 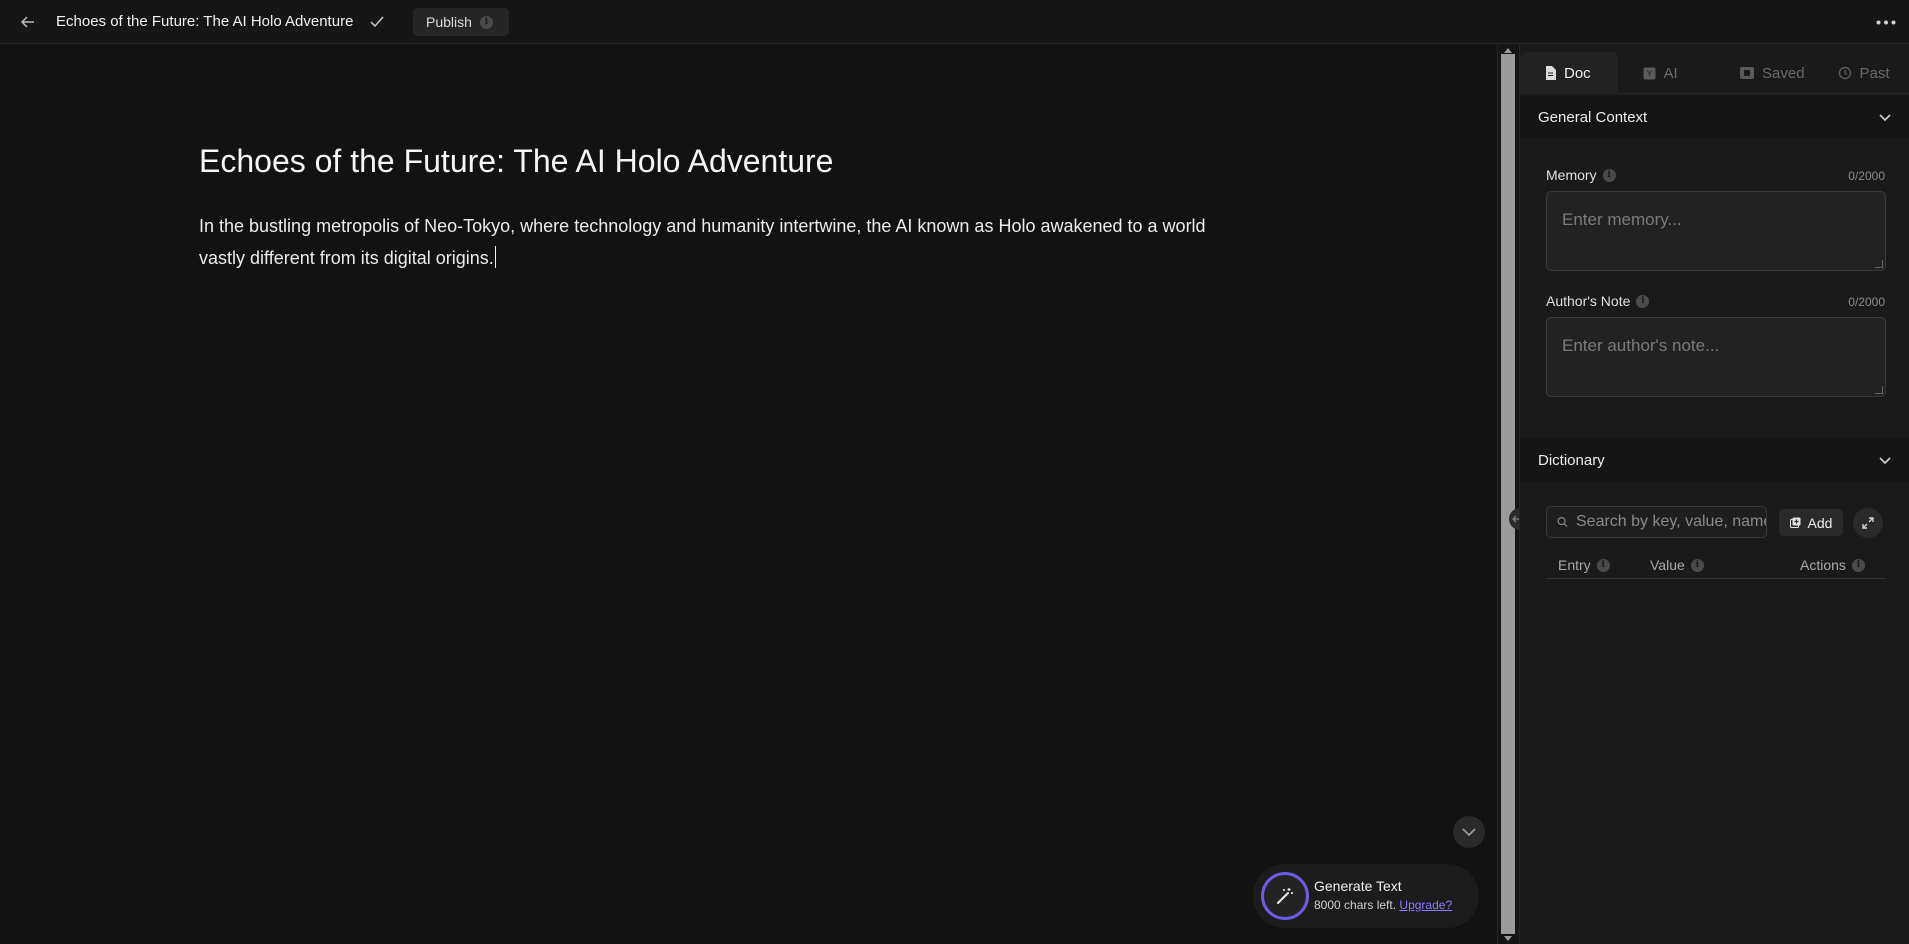 I want to click on tab-past: Past, so click(x=1861, y=73).